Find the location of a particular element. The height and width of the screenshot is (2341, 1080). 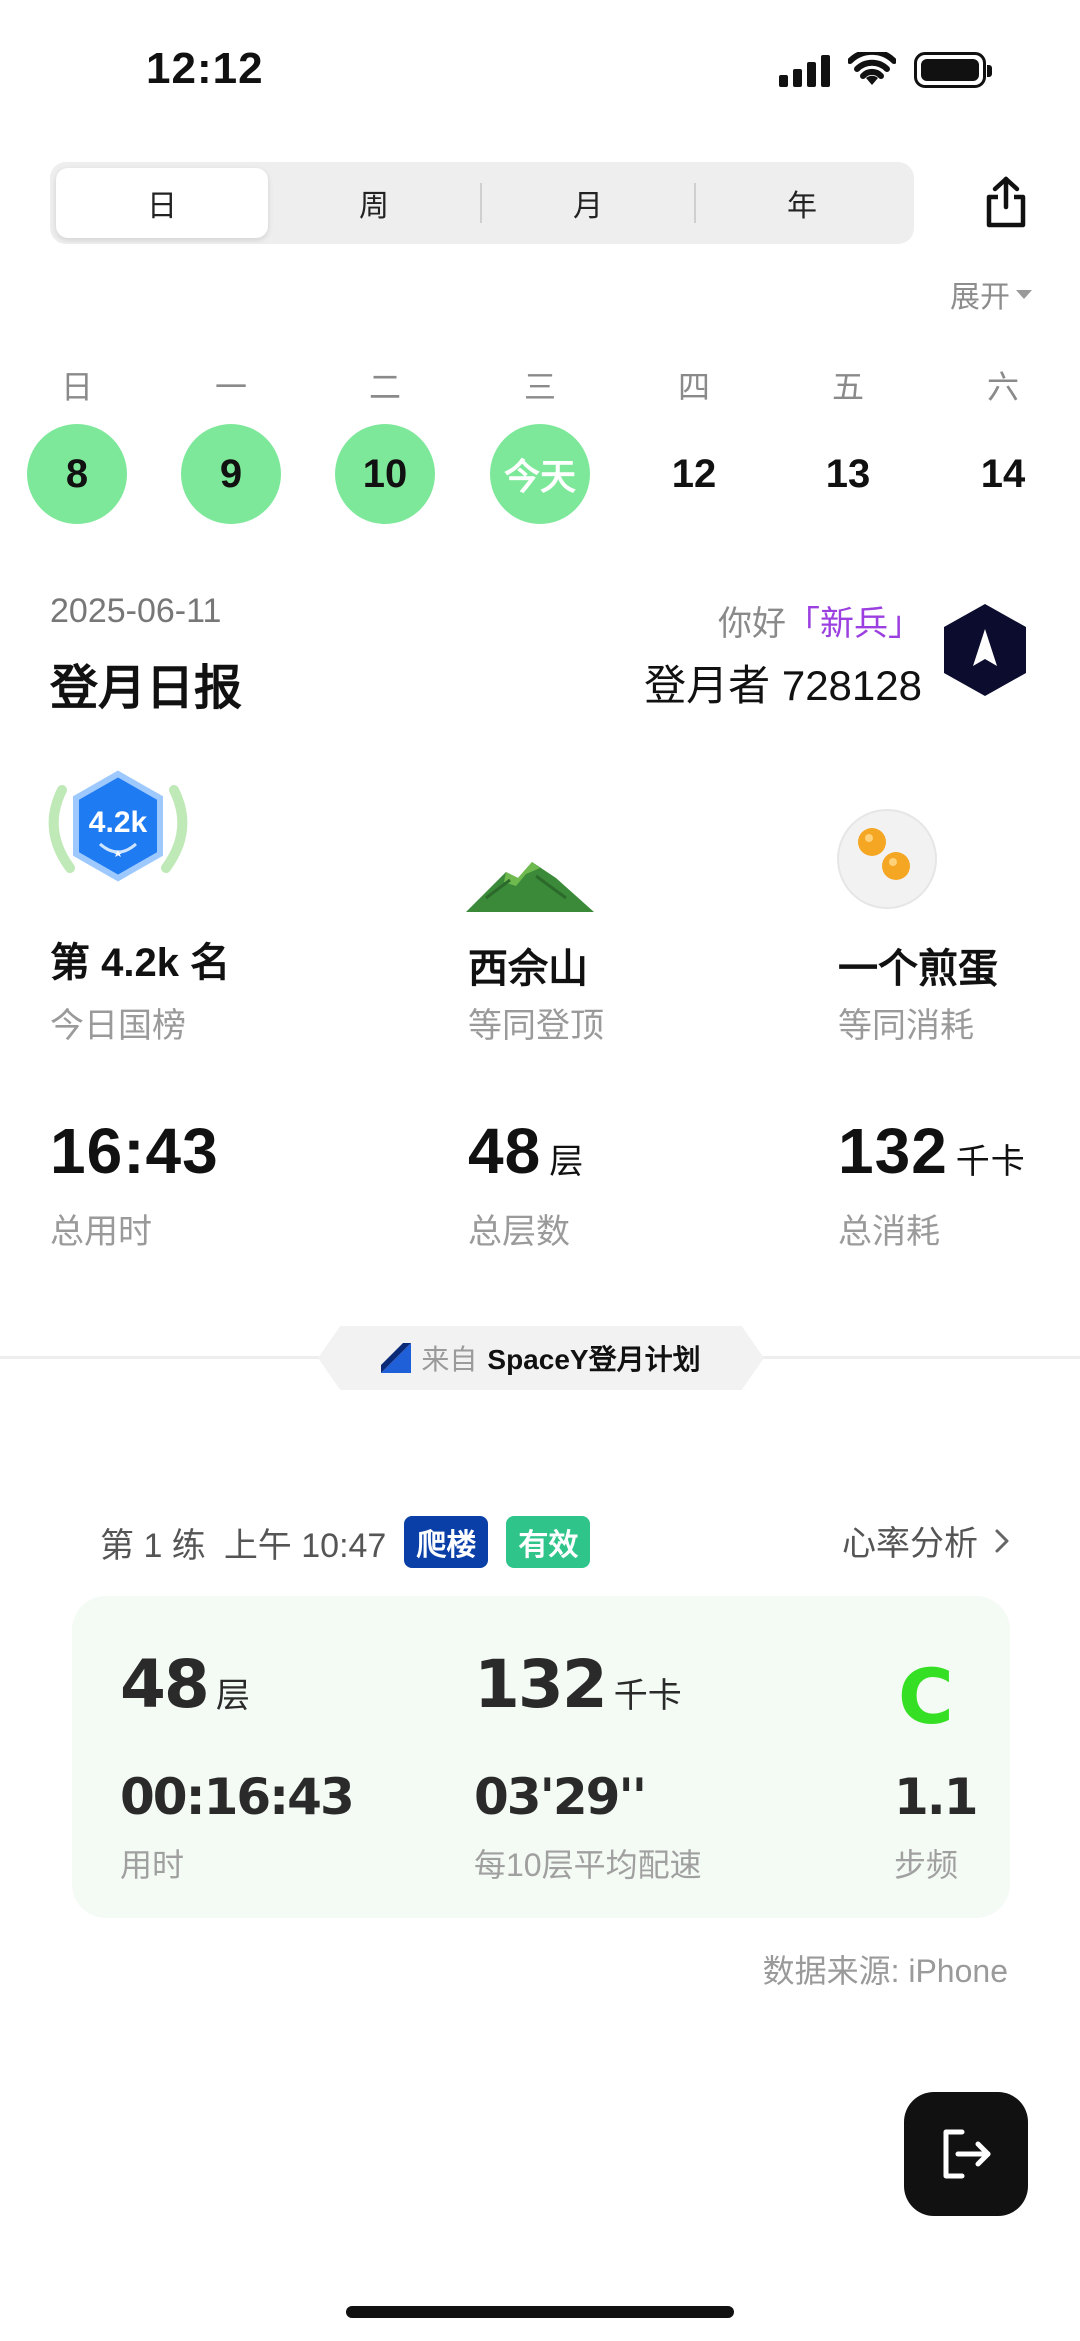

total-calories-unit: 千卡 is located at coordinates (990, 1162).